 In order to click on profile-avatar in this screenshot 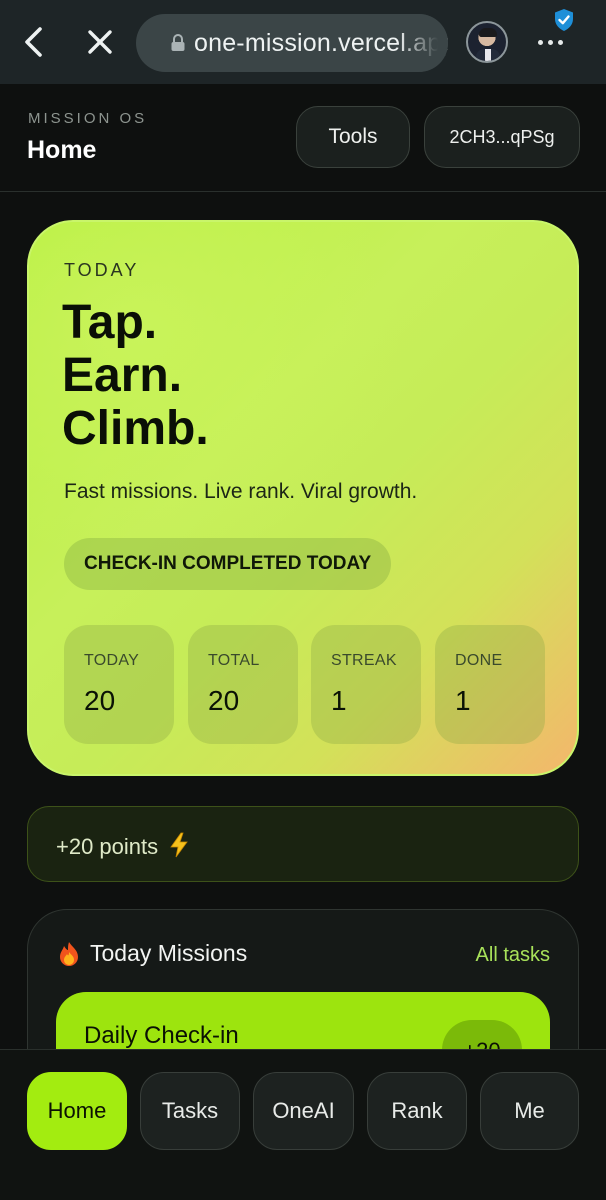, I will do `click(487, 42)`.